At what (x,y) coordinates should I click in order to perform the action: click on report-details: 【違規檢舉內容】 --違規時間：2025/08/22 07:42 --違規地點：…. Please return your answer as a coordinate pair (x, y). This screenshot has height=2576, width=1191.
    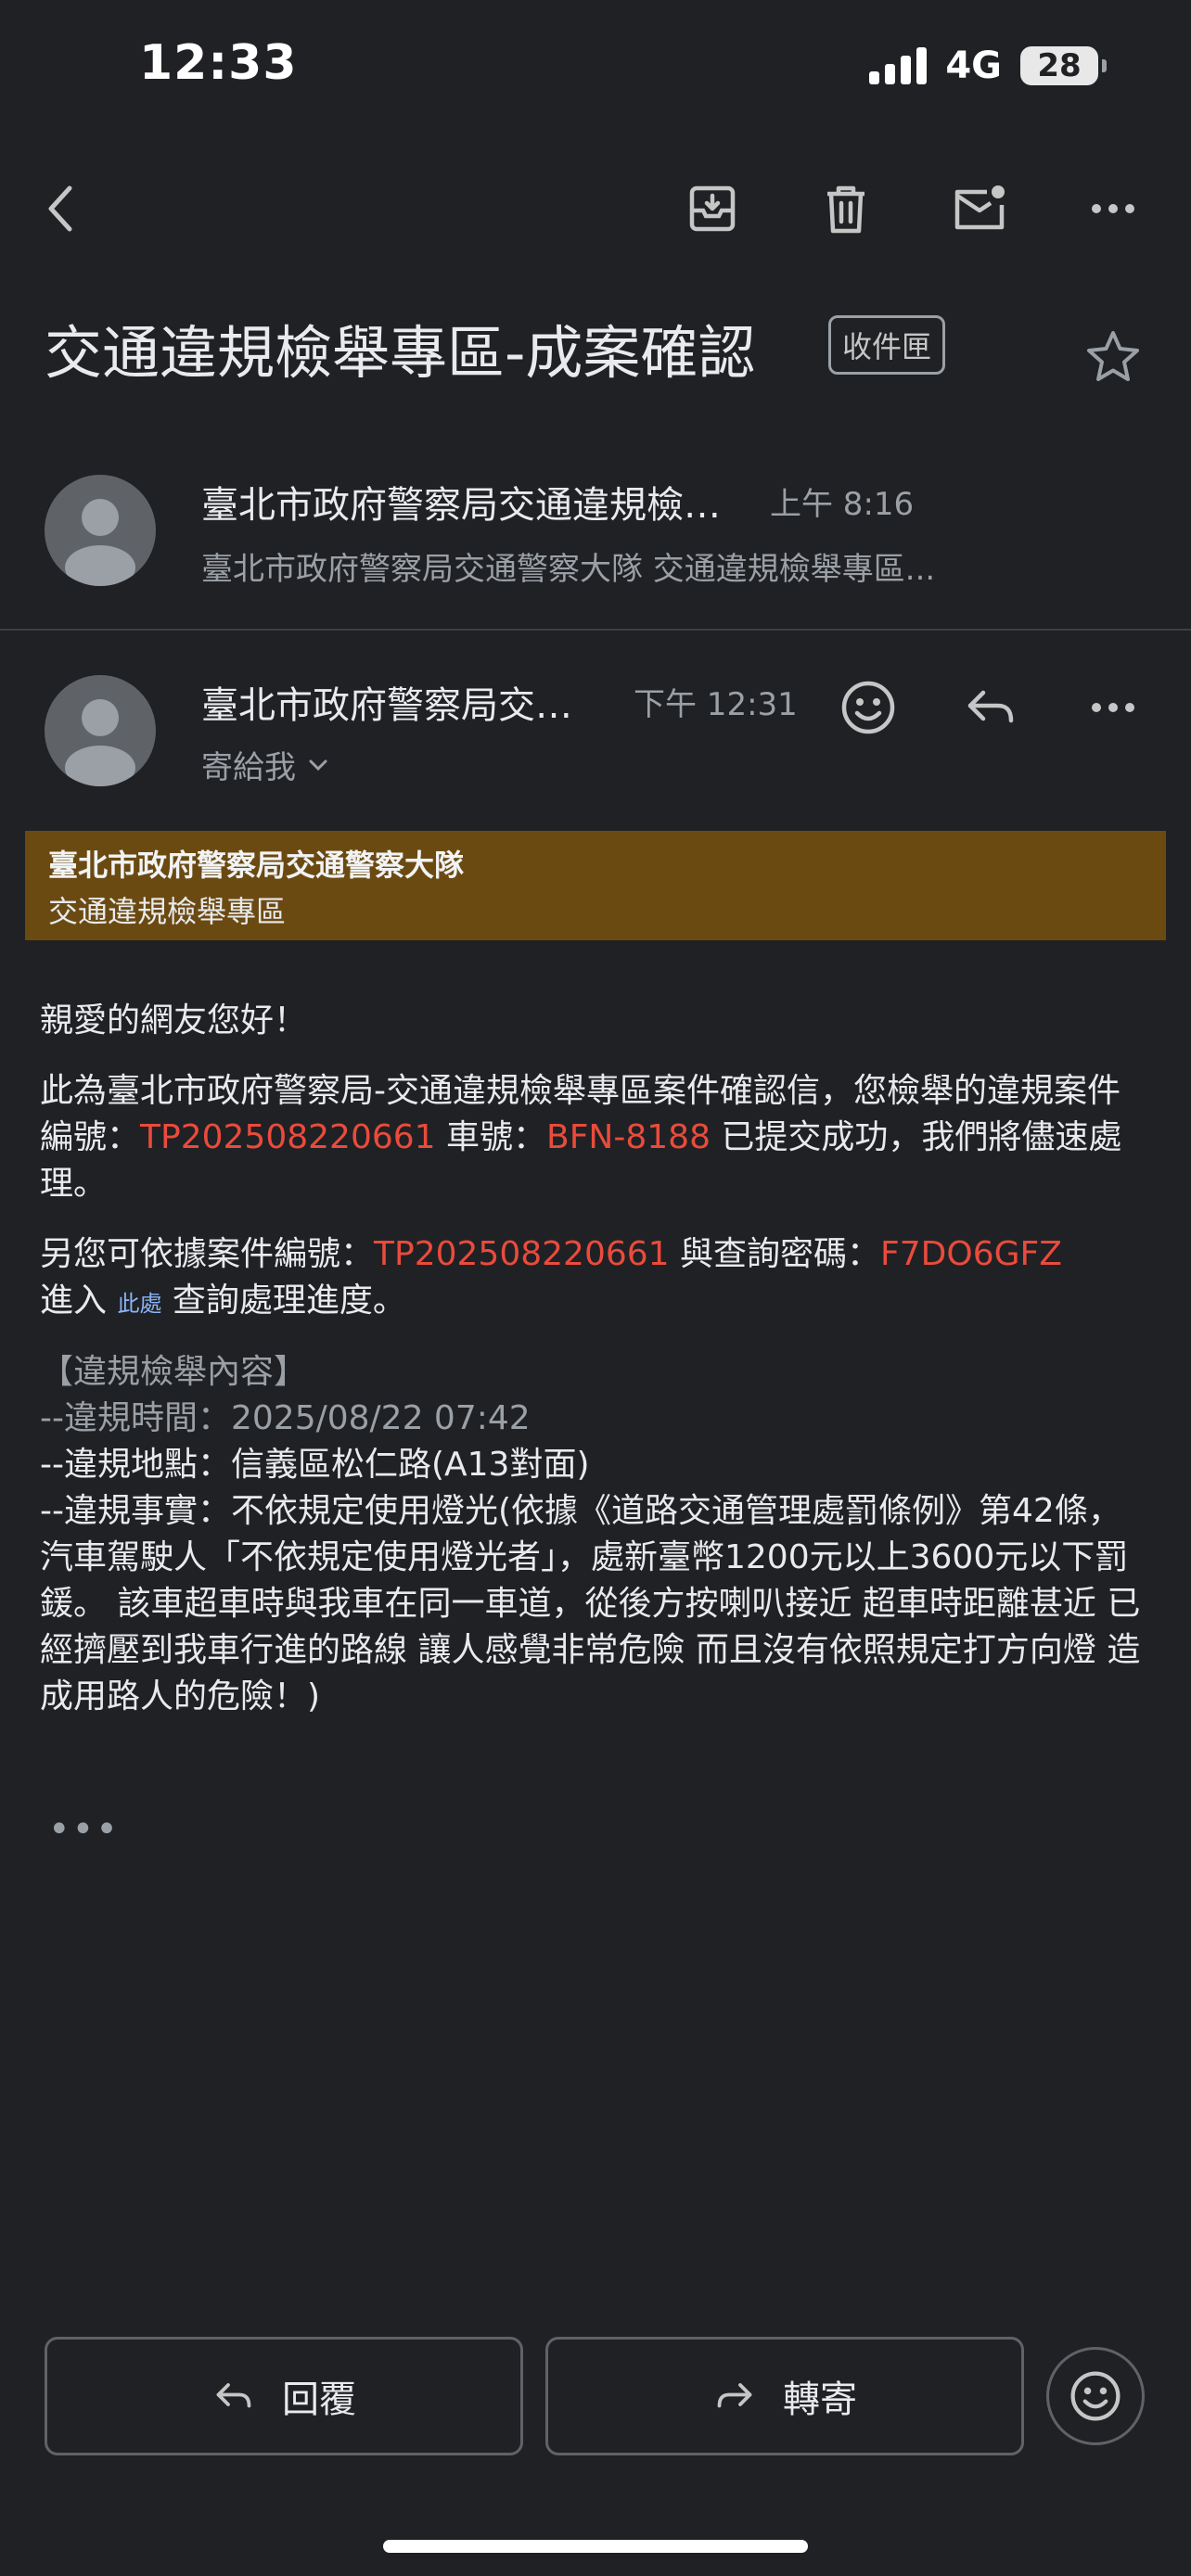
    Looking at the image, I should click on (597, 1534).